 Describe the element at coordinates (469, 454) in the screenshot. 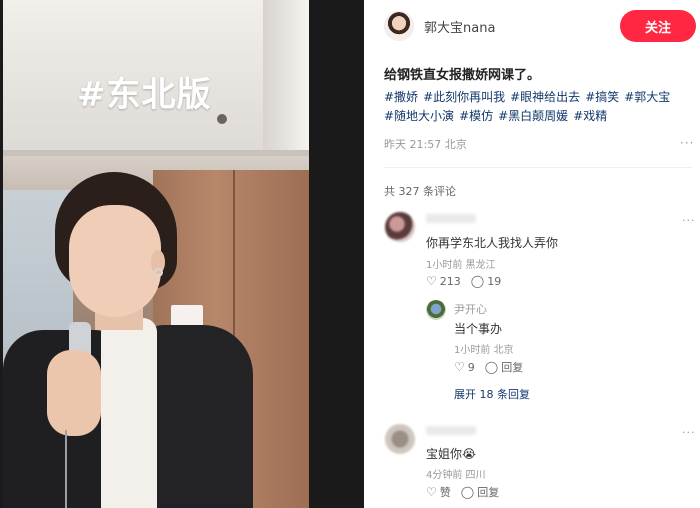

I see `crying-emoji-icon: 😭` at that location.